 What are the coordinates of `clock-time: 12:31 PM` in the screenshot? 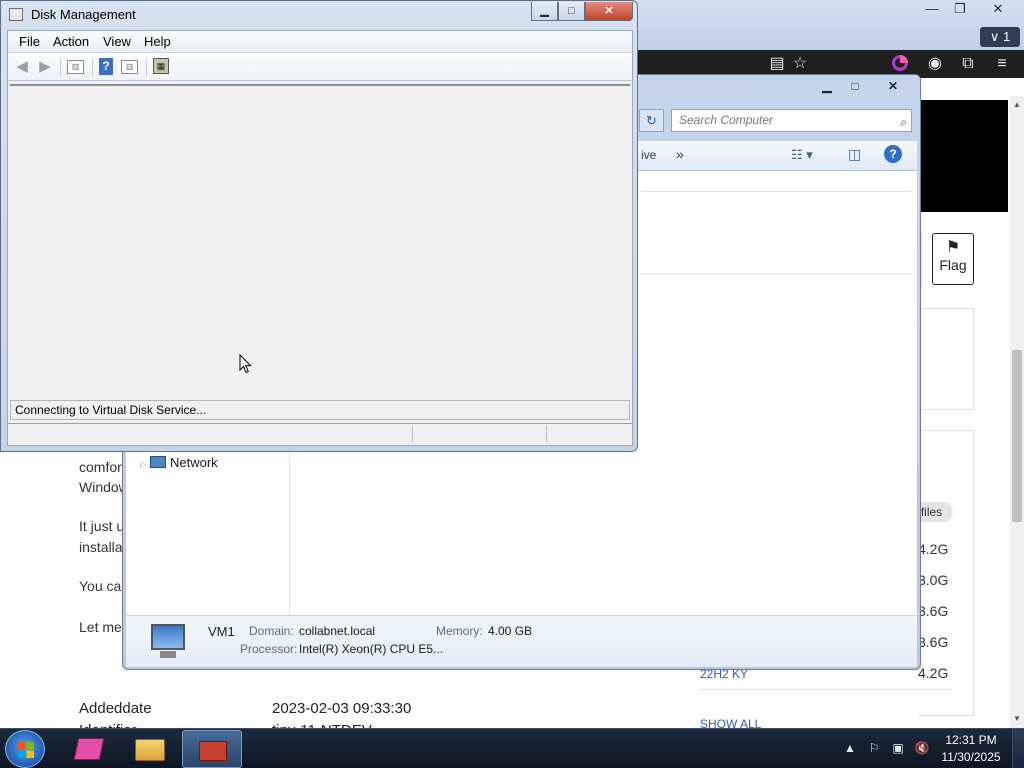 It's located at (971, 740).